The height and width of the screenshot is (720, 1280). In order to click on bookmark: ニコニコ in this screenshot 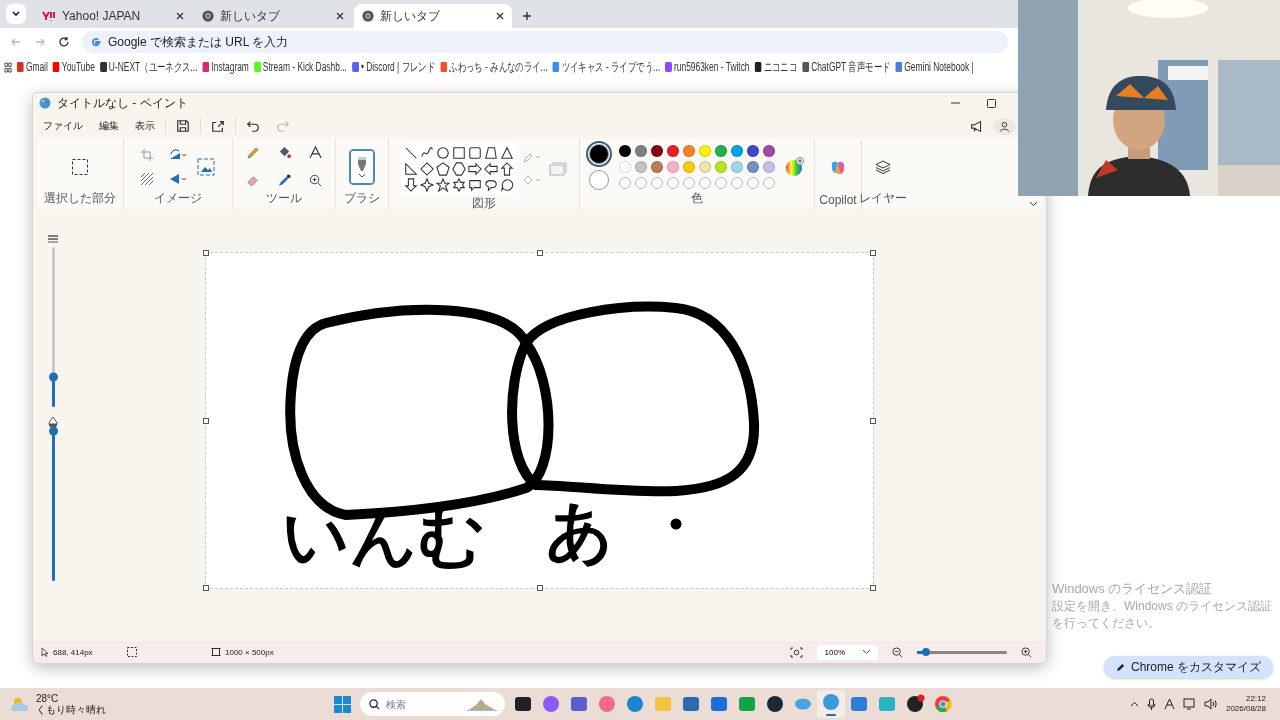, I will do `click(776, 67)`.